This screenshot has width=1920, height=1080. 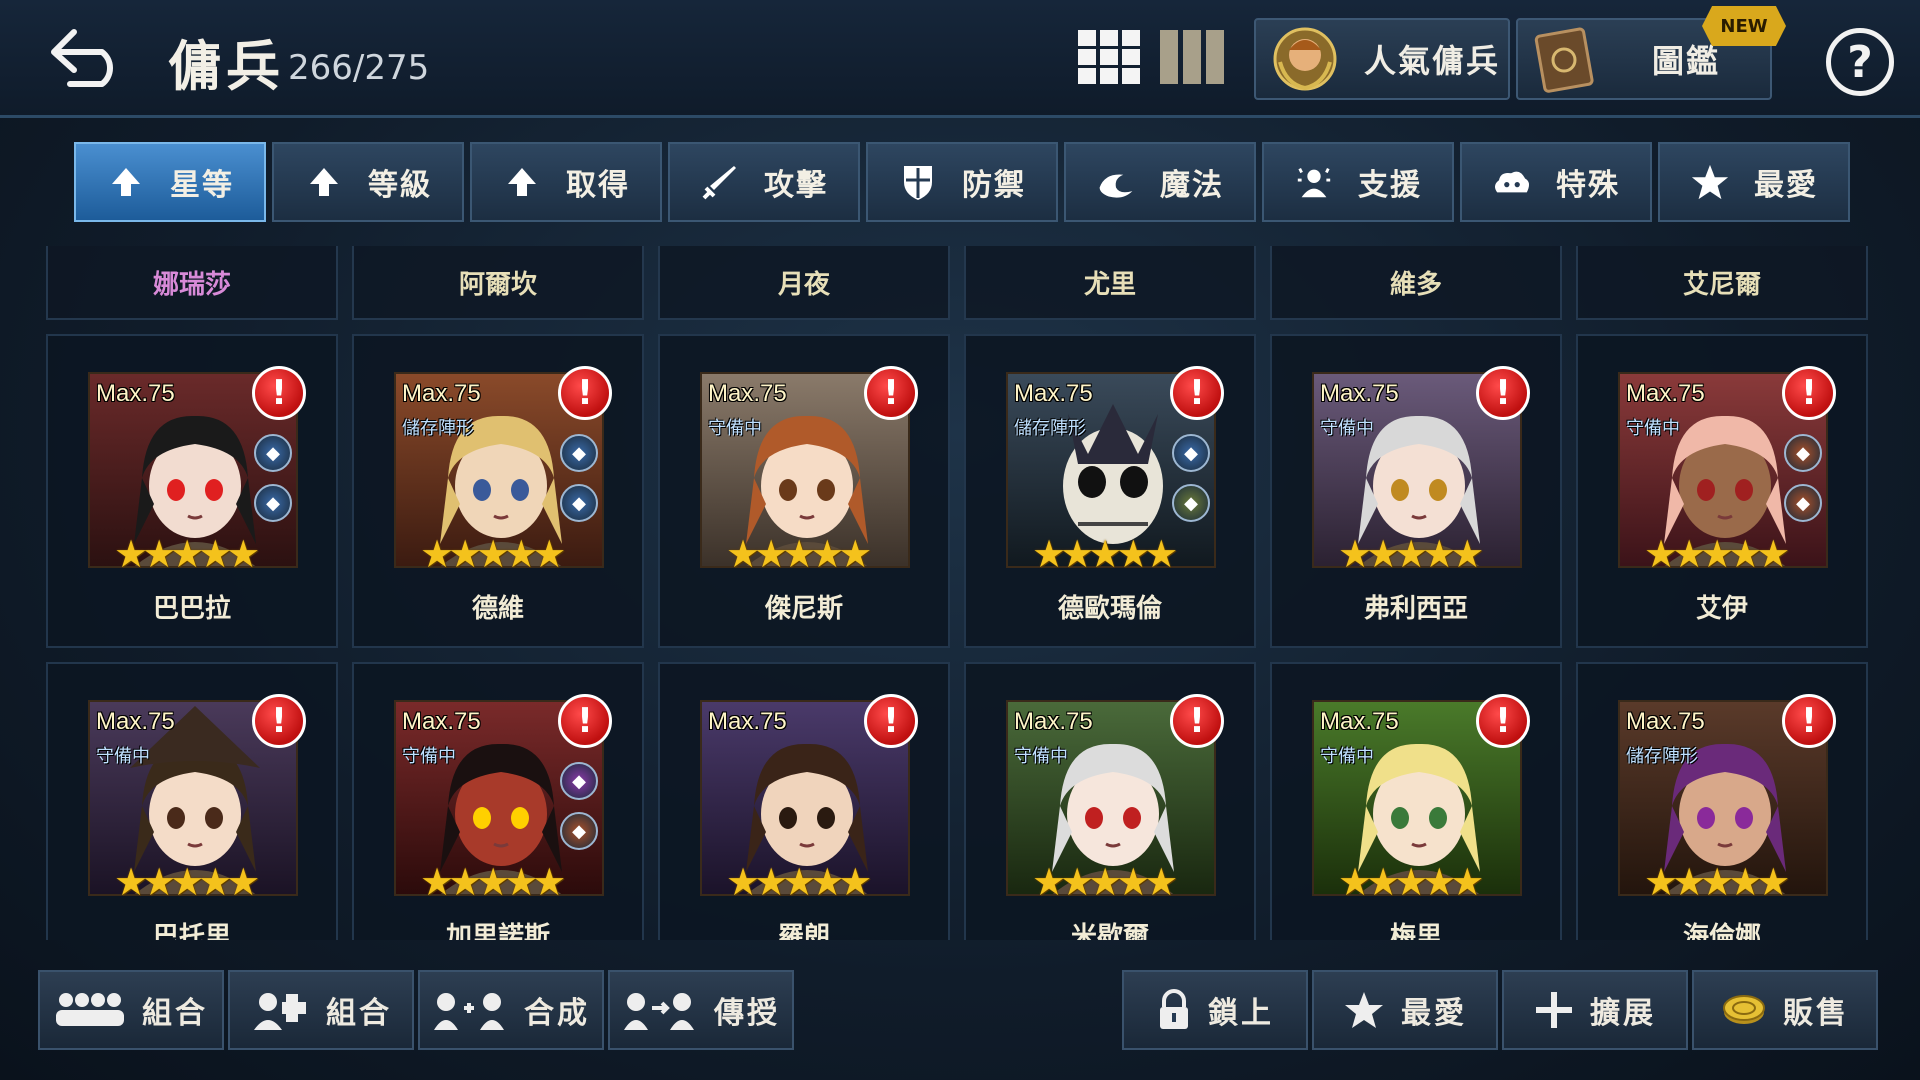 What do you see at coordinates (804, 283) in the screenshot?
I see `column-header: 月夜` at bounding box center [804, 283].